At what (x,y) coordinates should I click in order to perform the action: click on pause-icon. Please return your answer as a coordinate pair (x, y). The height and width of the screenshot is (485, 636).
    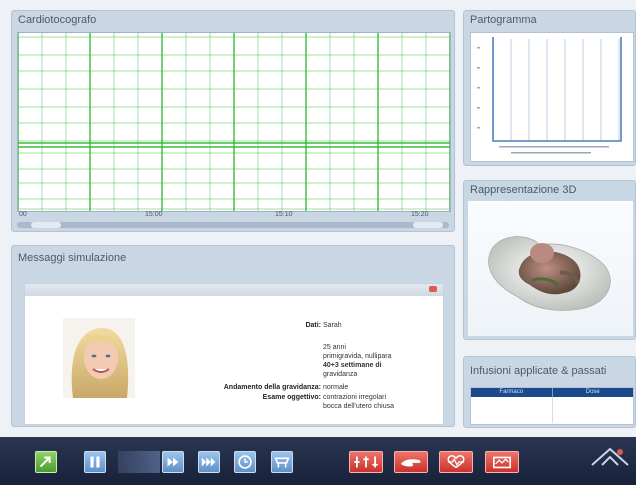
    Looking at the image, I should click on (95, 462).